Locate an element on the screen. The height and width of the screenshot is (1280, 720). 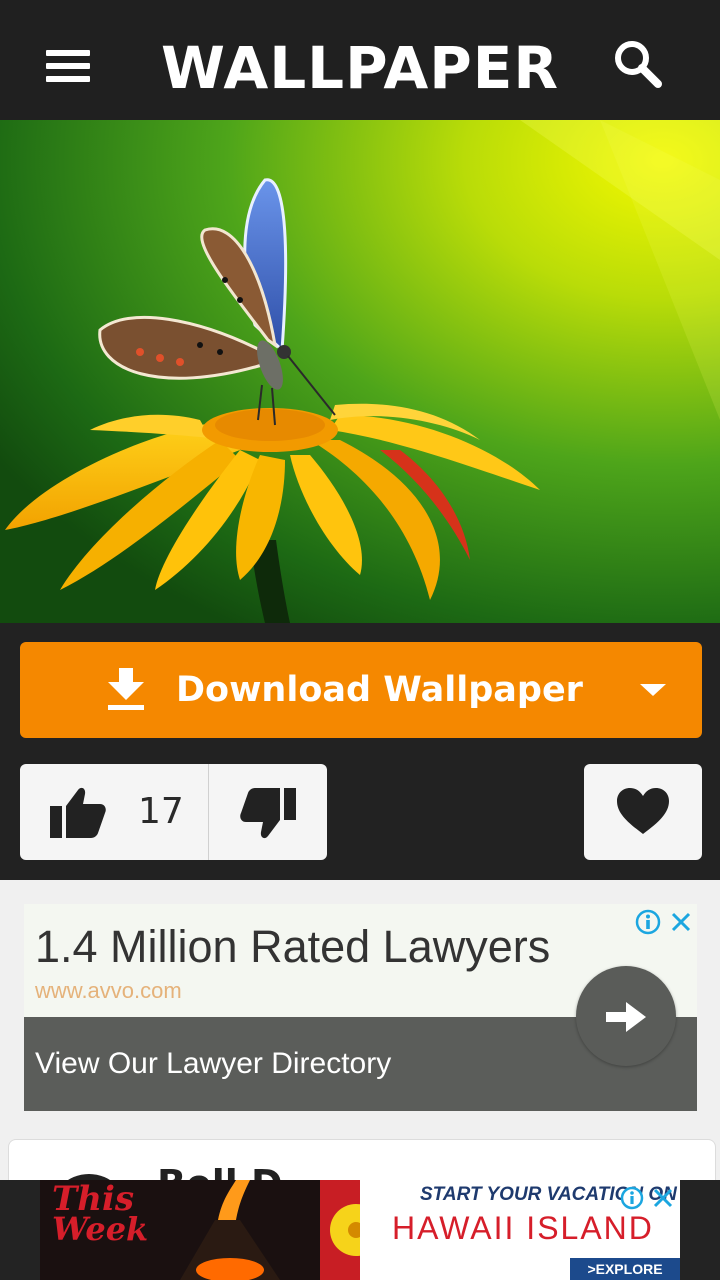
ad-arrow-button is located at coordinates (626, 1016).